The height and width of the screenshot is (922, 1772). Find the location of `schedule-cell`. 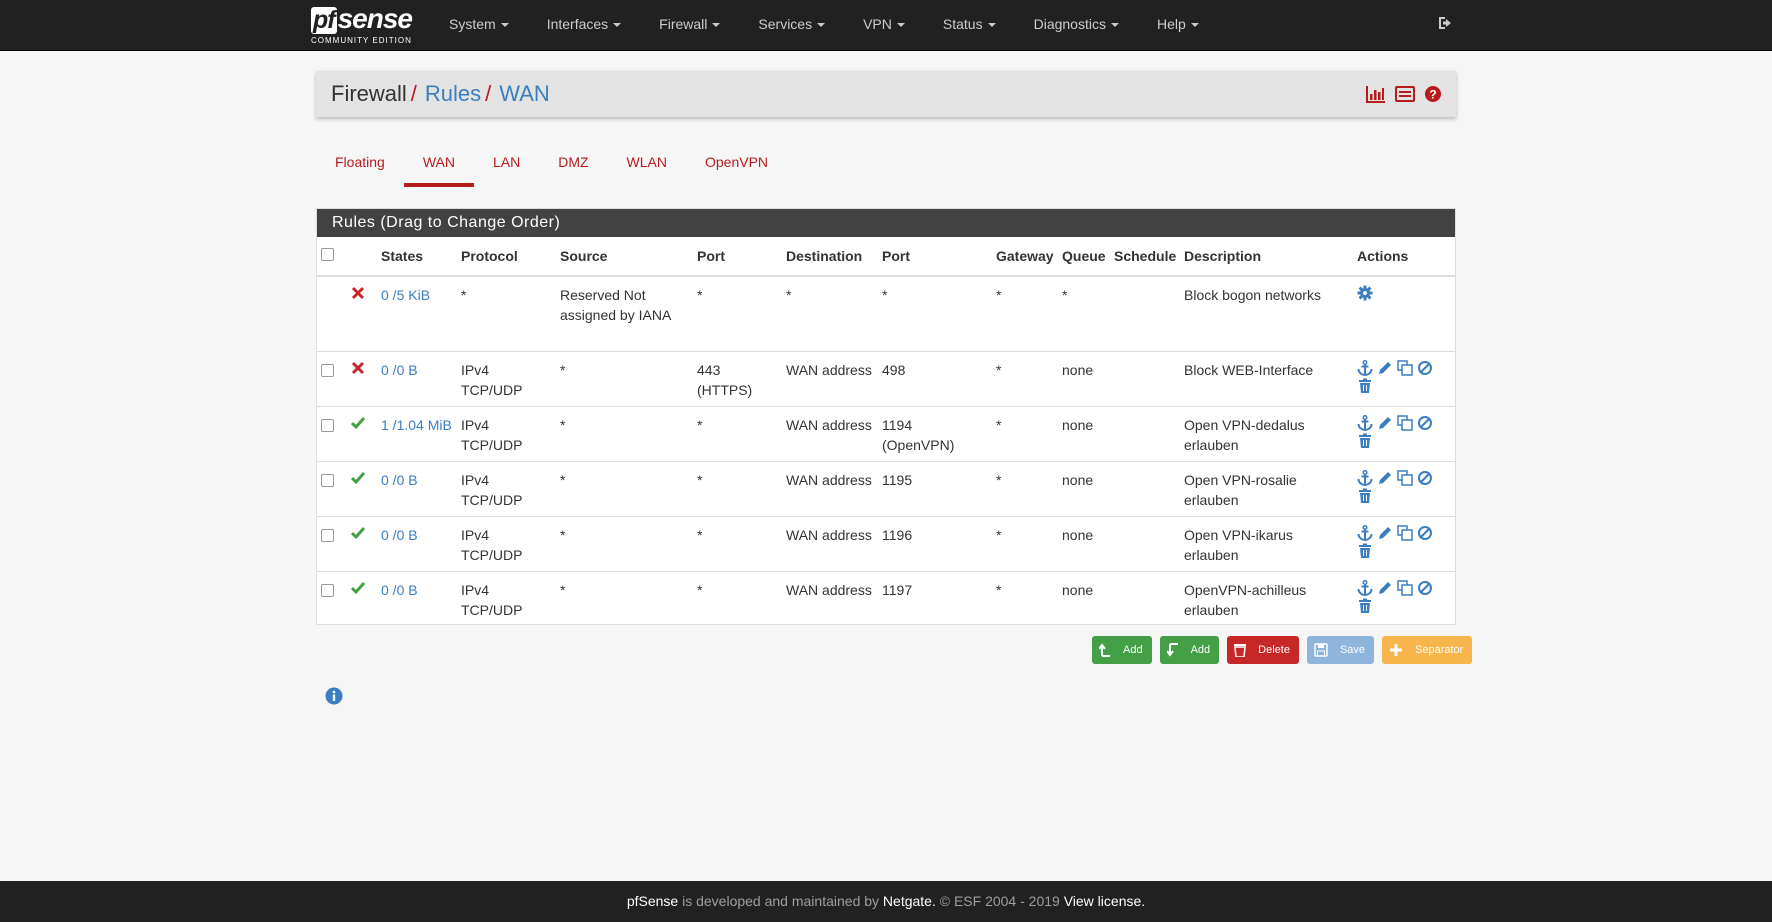

schedule-cell is located at coordinates (1145, 544).